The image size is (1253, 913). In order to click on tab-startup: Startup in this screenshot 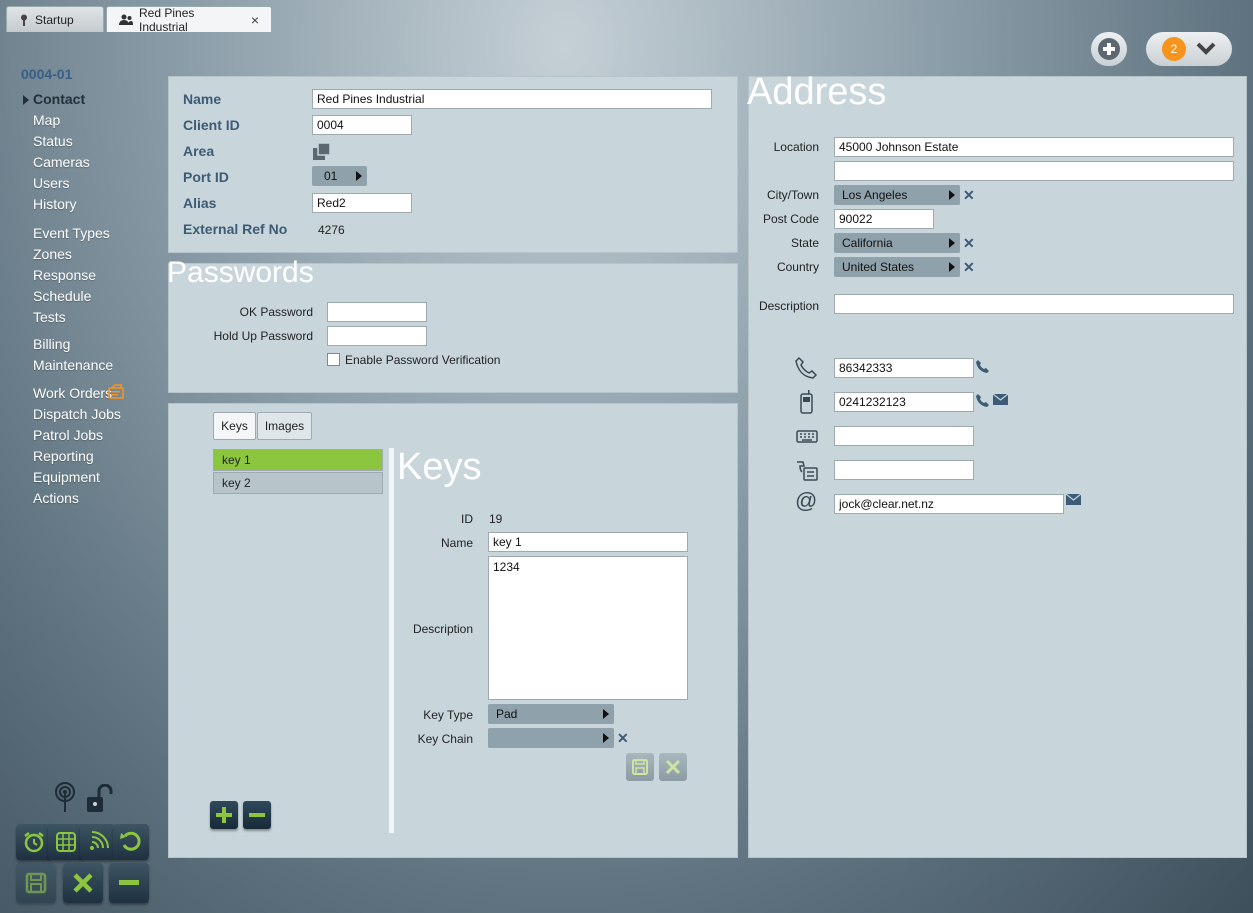, I will do `click(55, 19)`.